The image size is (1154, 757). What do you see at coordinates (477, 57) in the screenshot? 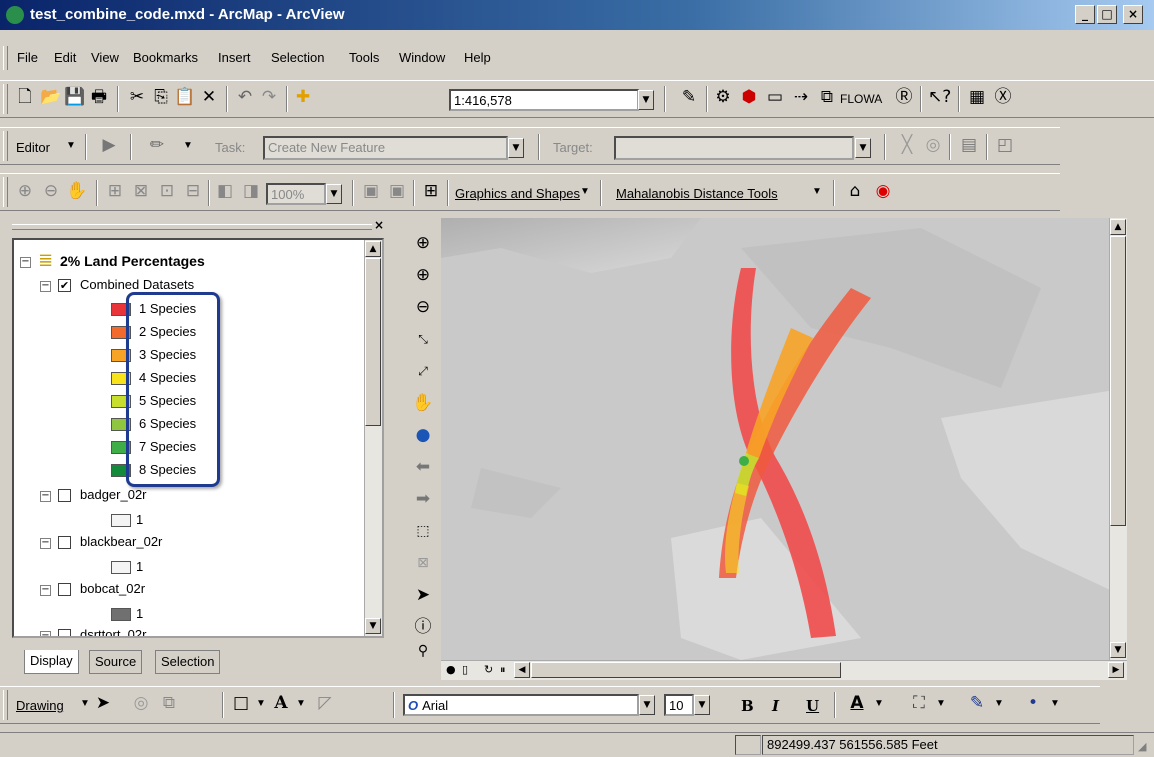
I see `menu-help: Help` at bounding box center [477, 57].